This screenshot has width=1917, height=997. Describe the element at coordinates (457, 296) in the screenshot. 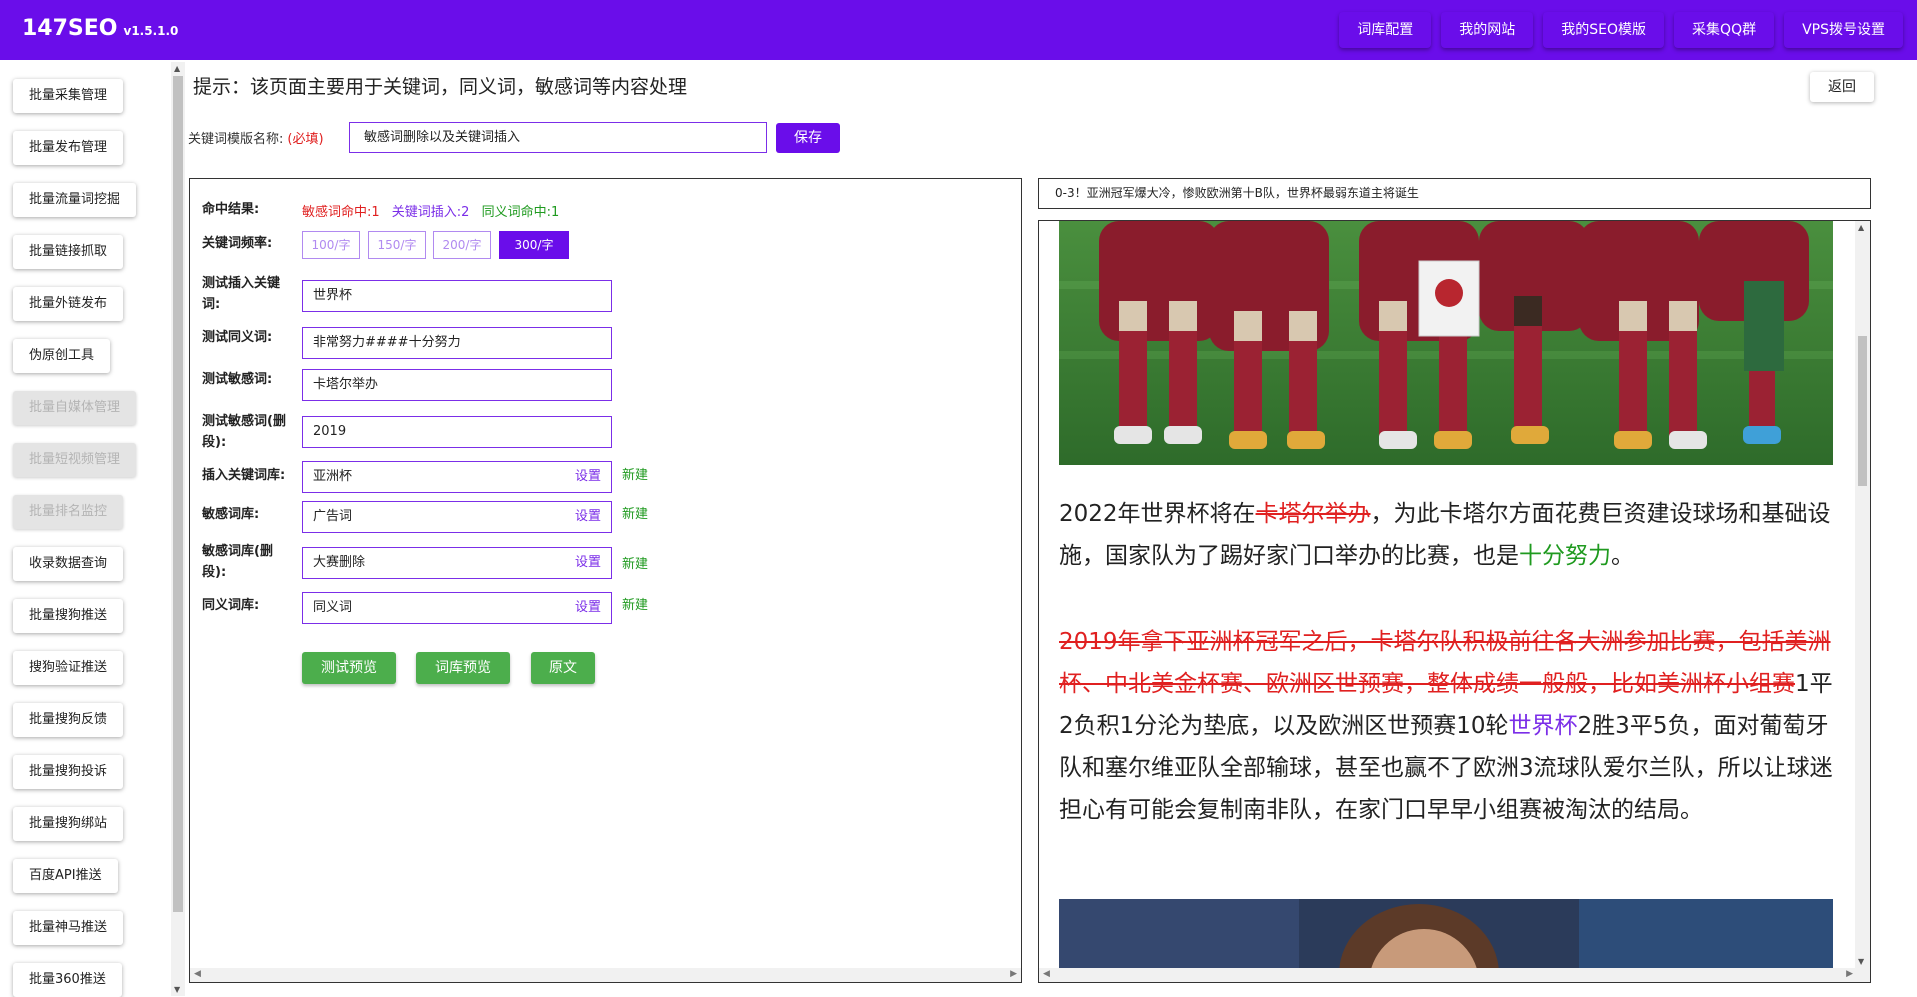

I see `test-keyword-input: 世界杯` at that location.